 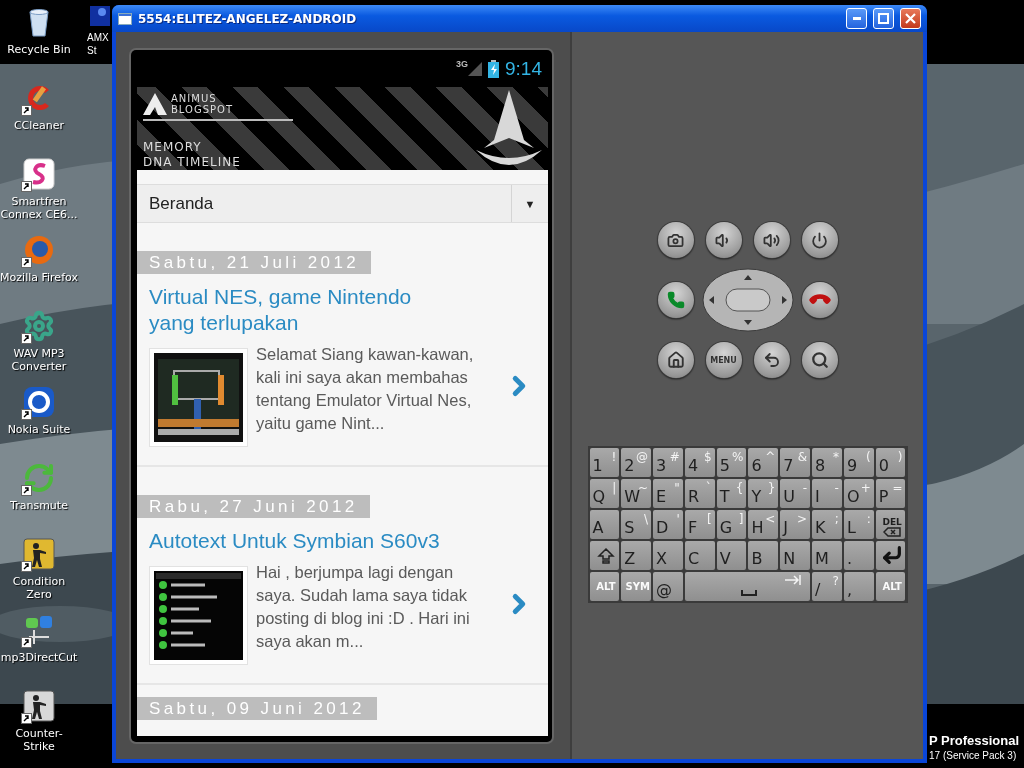 I want to click on minimize-icon, so click(x=856, y=18).